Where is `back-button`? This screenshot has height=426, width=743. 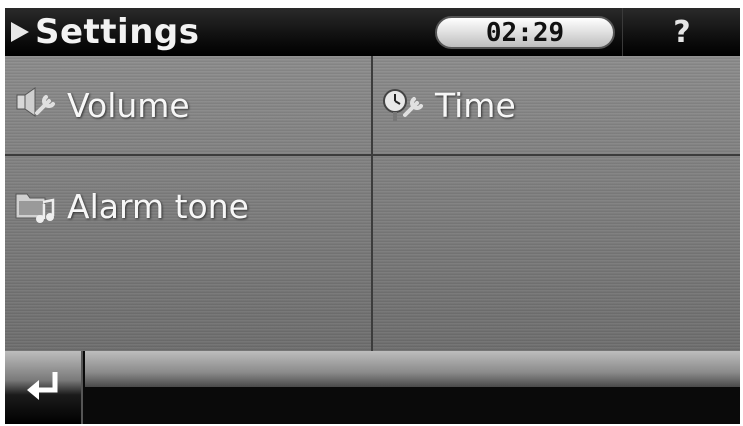
back-button is located at coordinates (44, 387).